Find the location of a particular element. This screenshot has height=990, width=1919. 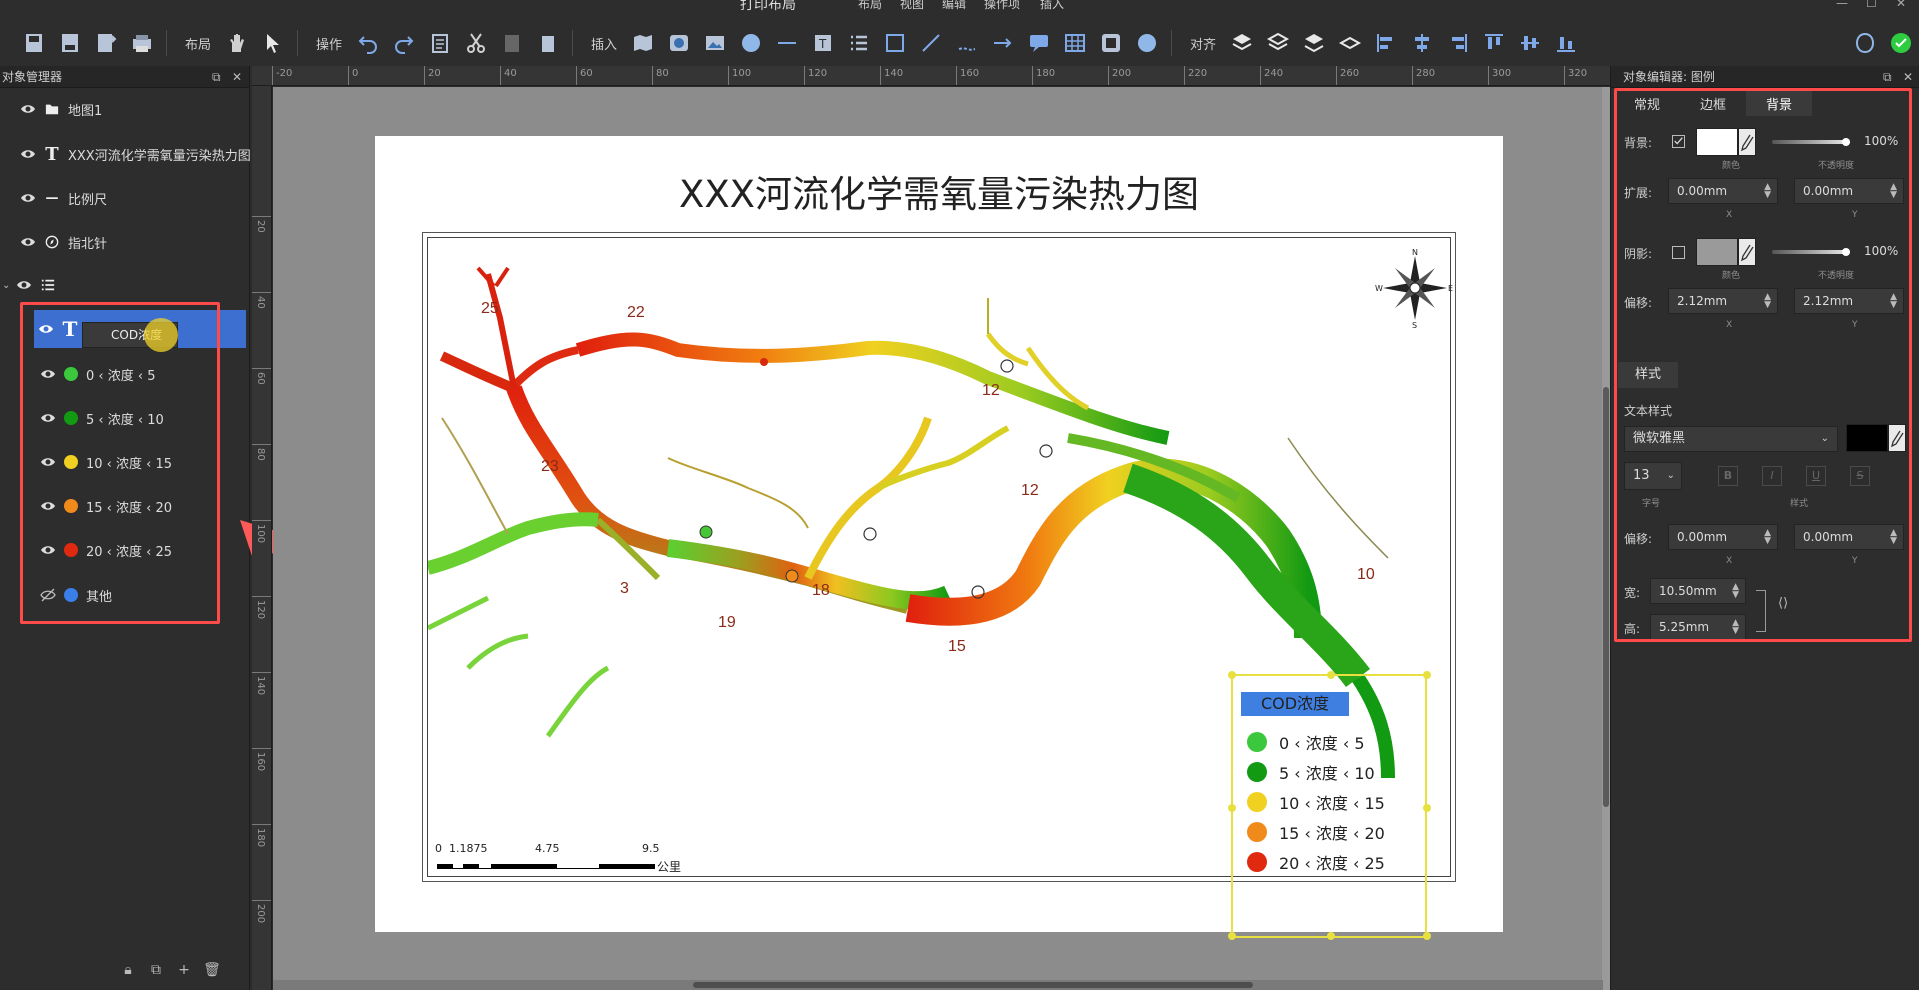

horizontal-scrollbar is located at coordinates (938, 985).